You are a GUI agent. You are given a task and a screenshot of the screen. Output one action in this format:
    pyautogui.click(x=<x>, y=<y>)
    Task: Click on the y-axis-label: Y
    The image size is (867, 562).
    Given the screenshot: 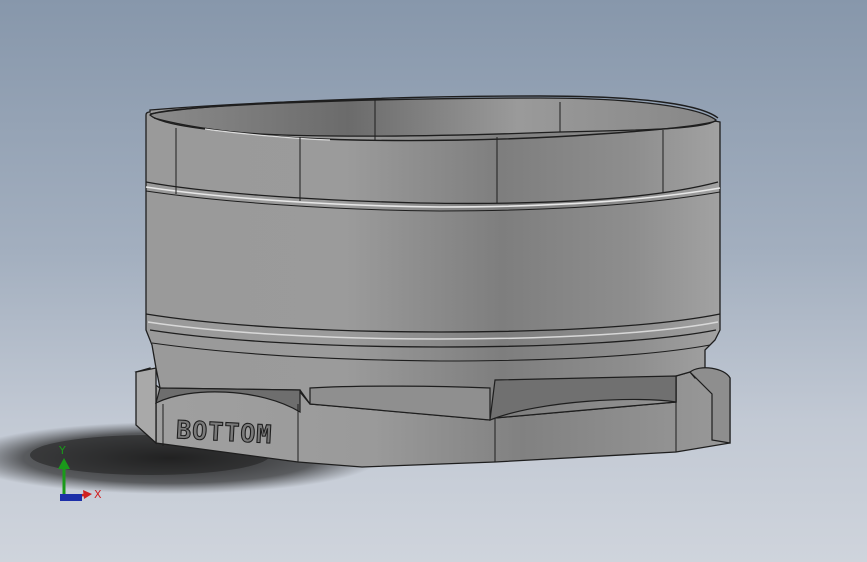 What is the action you would take?
    pyautogui.click(x=62, y=450)
    